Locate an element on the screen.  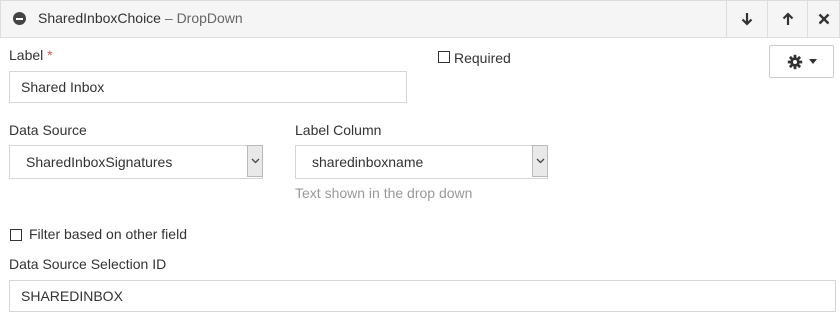
label-text: Label is located at coordinates (26, 55).